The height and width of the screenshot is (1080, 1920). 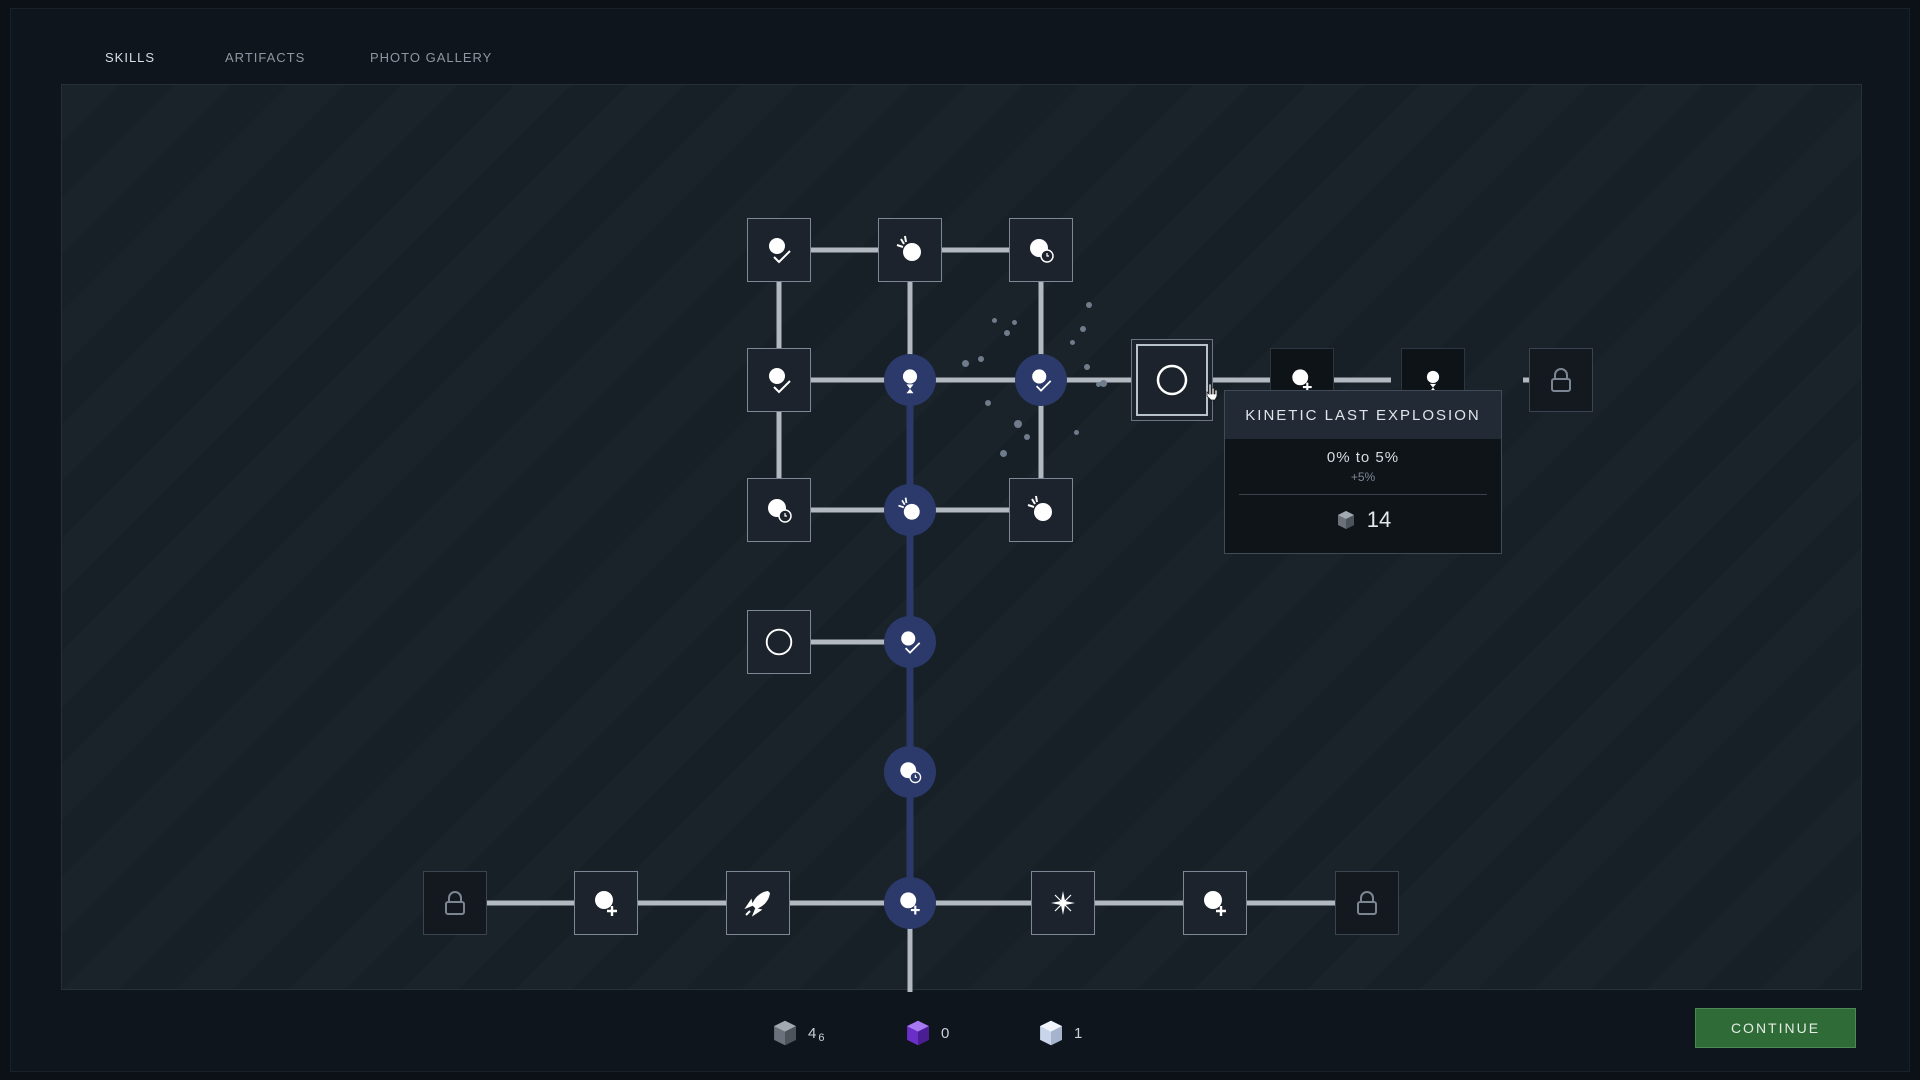 I want to click on resource-purple-count: 0, so click(x=945, y=1033).